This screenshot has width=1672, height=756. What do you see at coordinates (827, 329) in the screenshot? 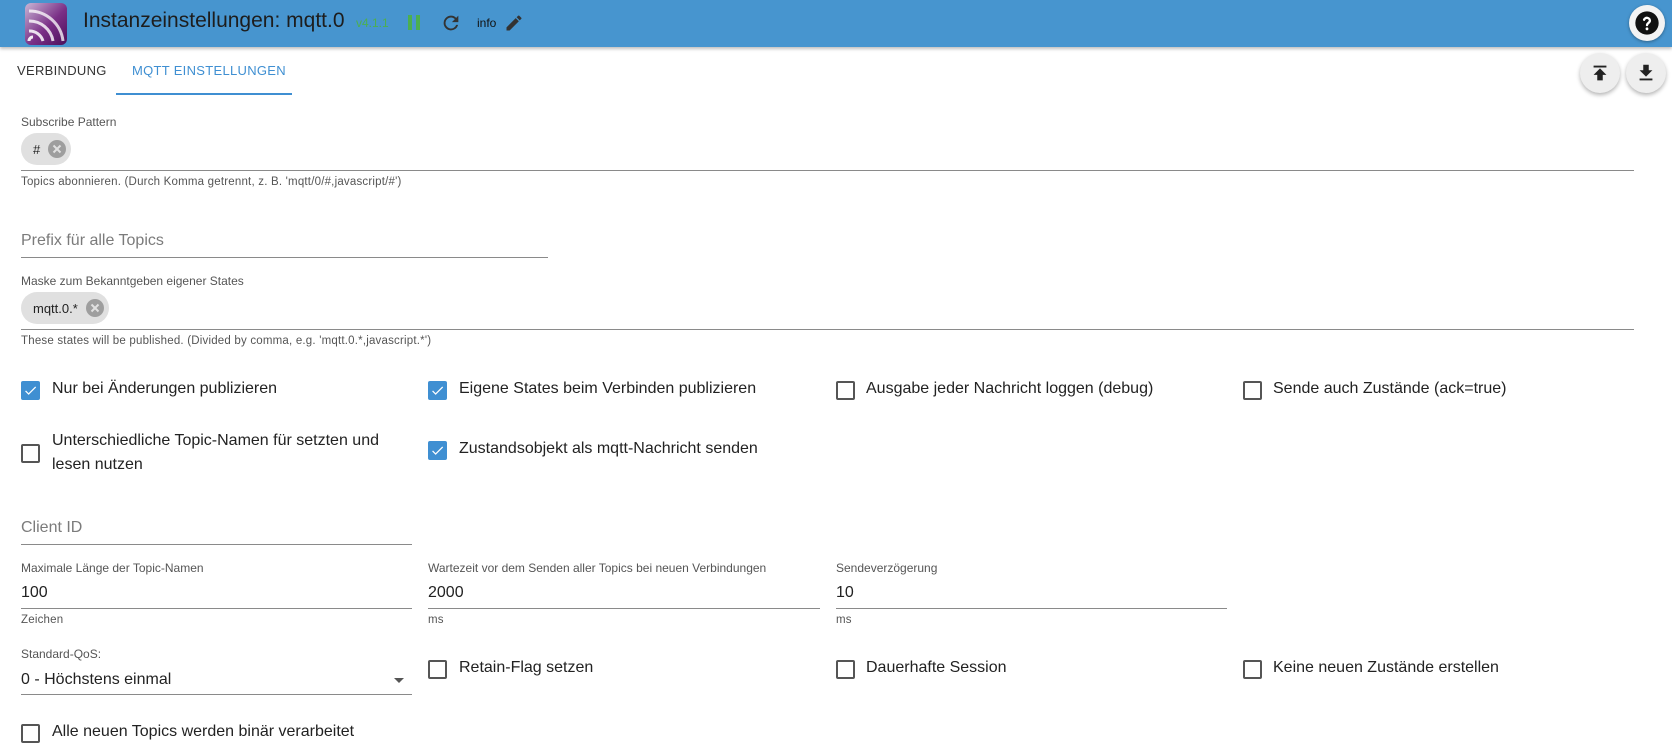
I see `mask-input` at bounding box center [827, 329].